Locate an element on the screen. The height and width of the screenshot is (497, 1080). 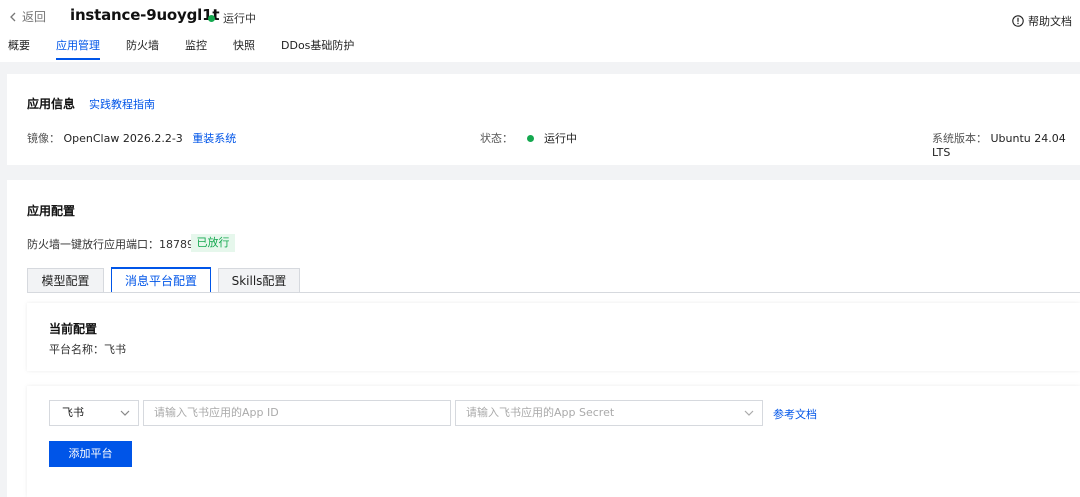
tab-ddos: DDos基础防护 is located at coordinates (317, 49).